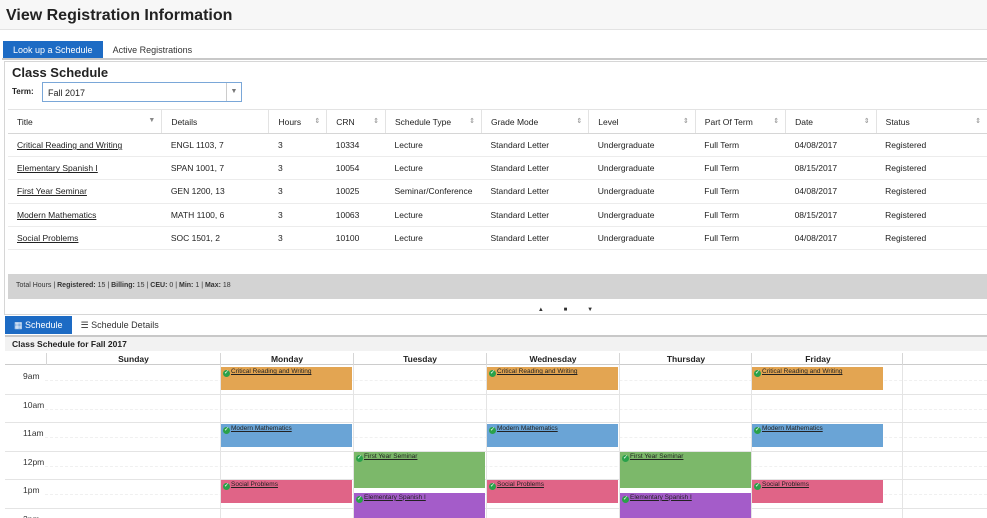 Image resolution: width=987 pixels, height=518 pixels. What do you see at coordinates (423, 121) in the screenshot?
I see `column-header-label: Schedule Type` at bounding box center [423, 121].